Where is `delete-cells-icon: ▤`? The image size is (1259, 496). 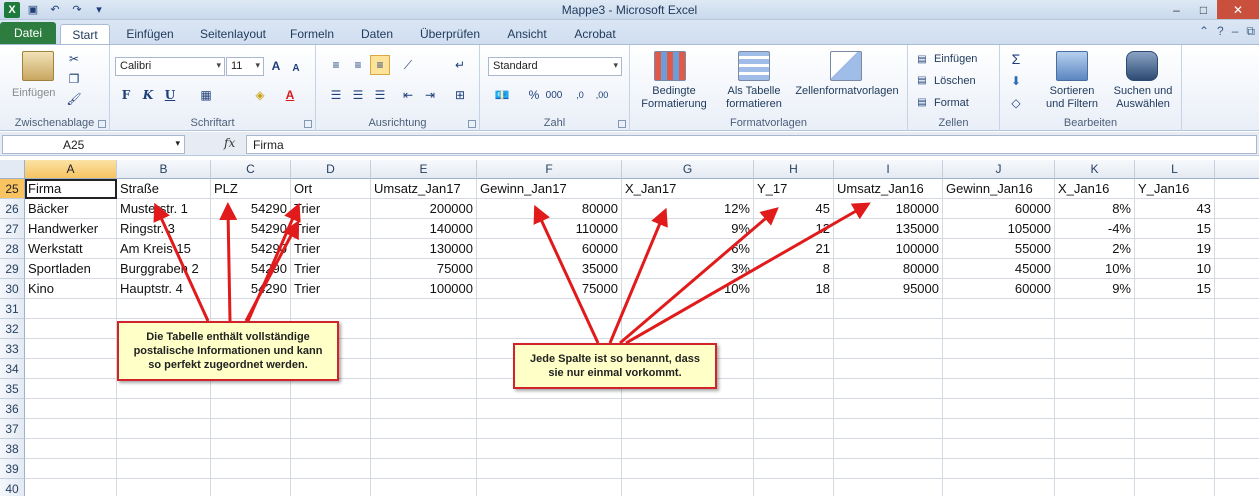
delete-cells-icon: ▤ is located at coordinates (922, 80).